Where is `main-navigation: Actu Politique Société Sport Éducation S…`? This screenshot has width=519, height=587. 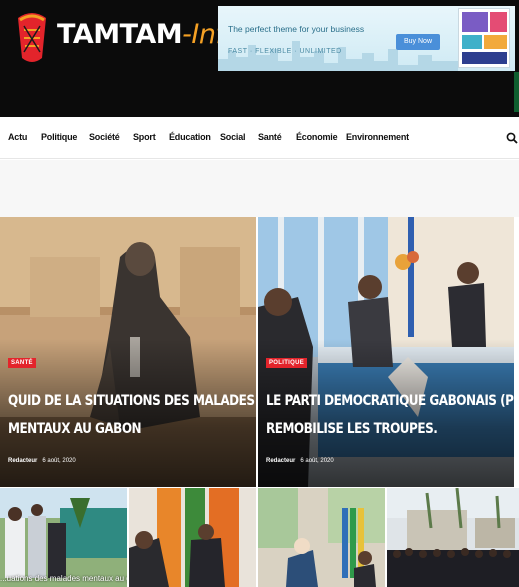
main-navigation: Actu Politique Société Sport Éducation S… is located at coordinates (259, 138).